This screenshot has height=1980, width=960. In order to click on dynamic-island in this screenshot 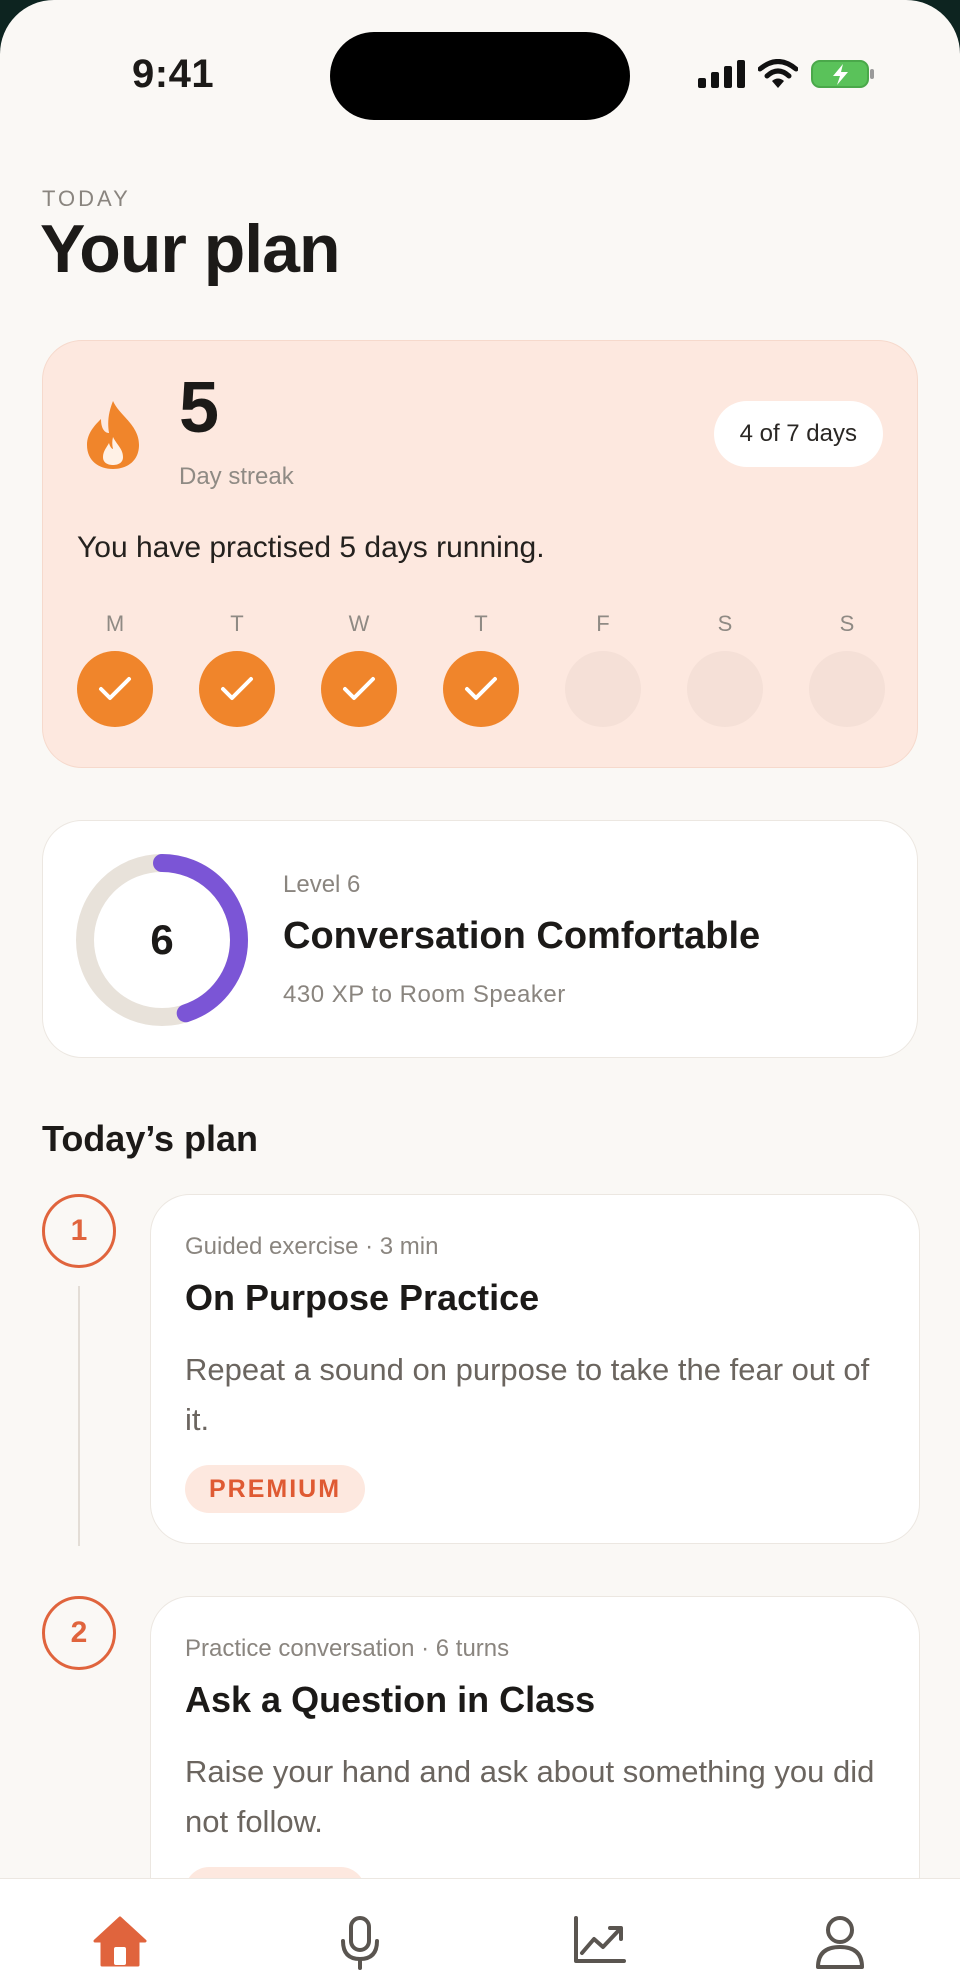, I will do `click(480, 76)`.